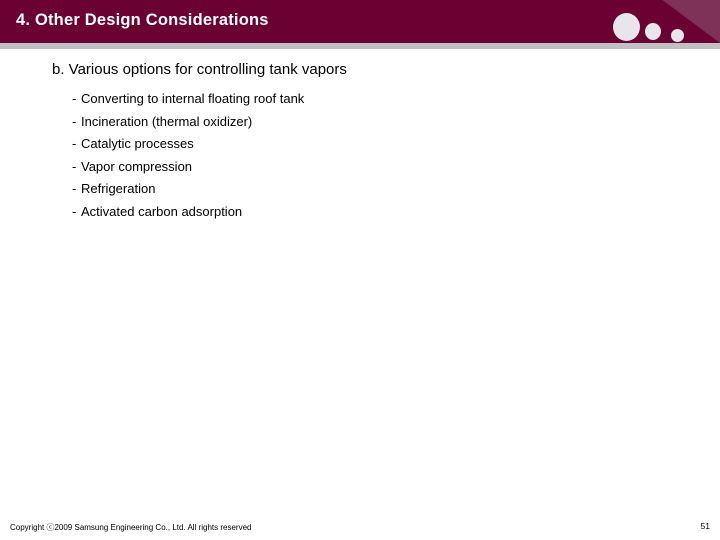  What do you see at coordinates (118, 188) in the screenshot?
I see `list-item-label: Refrigeration` at bounding box center [118, 188].